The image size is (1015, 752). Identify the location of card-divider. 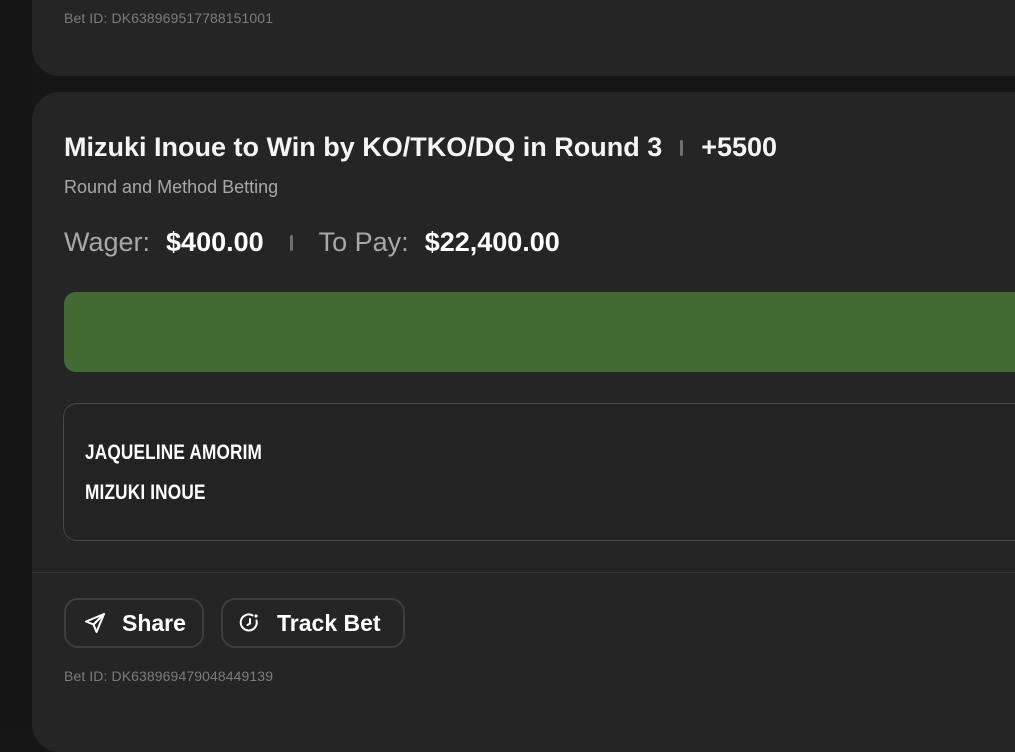
(523, 572).